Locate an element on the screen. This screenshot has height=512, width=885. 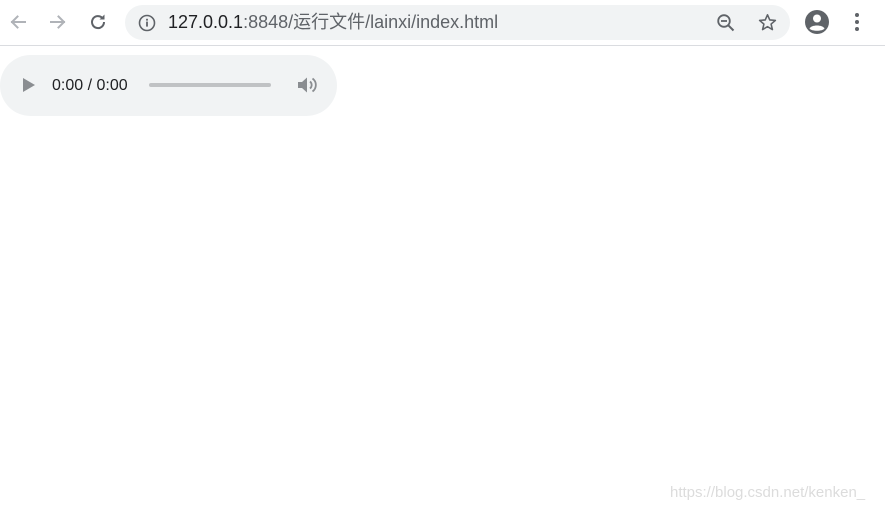
browser-toolbar: 127.0.0.1:8848/运行文件/lainxi/index.html is located at coordinates (442, 23).